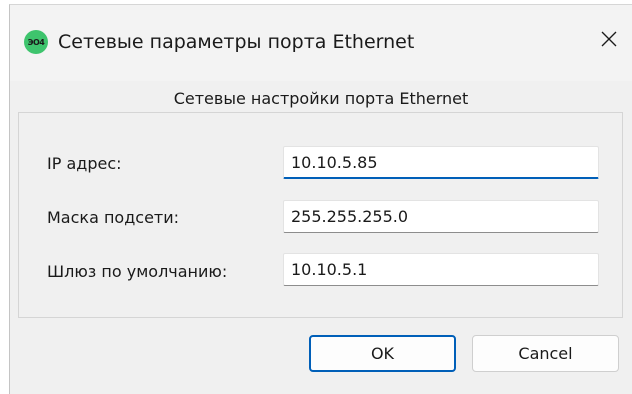 The width and height of the screenshot is (632, 394). I want to click on close-button, so click(609, 39).